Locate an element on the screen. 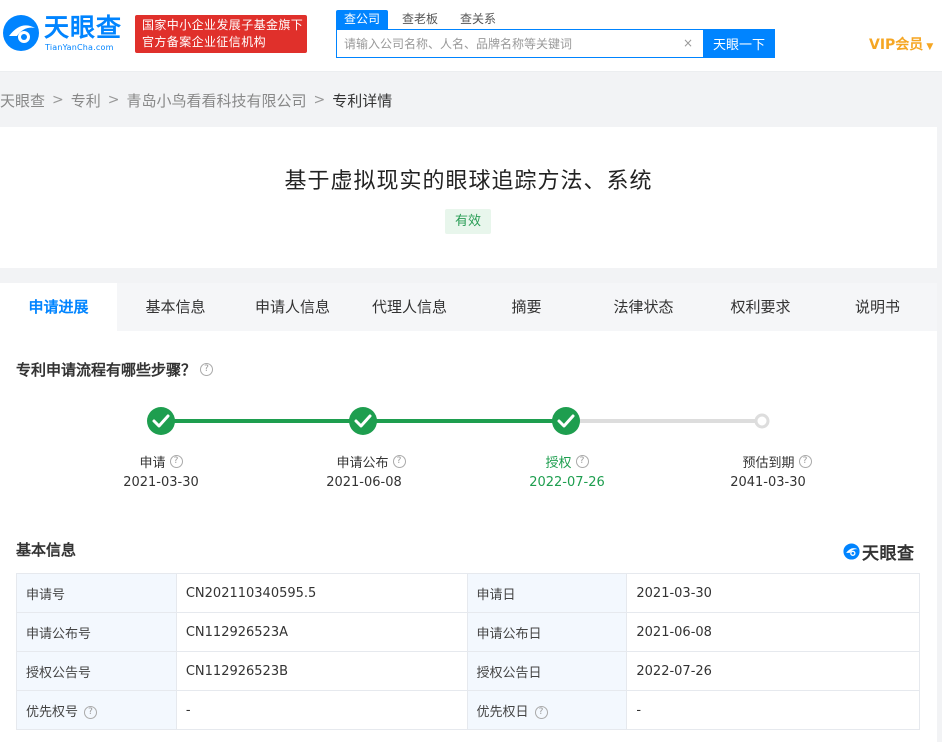 Image resolution: width=942 pixels, height=742 pixels. field-label: 授权公告日 is located at coordinates (547, 671).